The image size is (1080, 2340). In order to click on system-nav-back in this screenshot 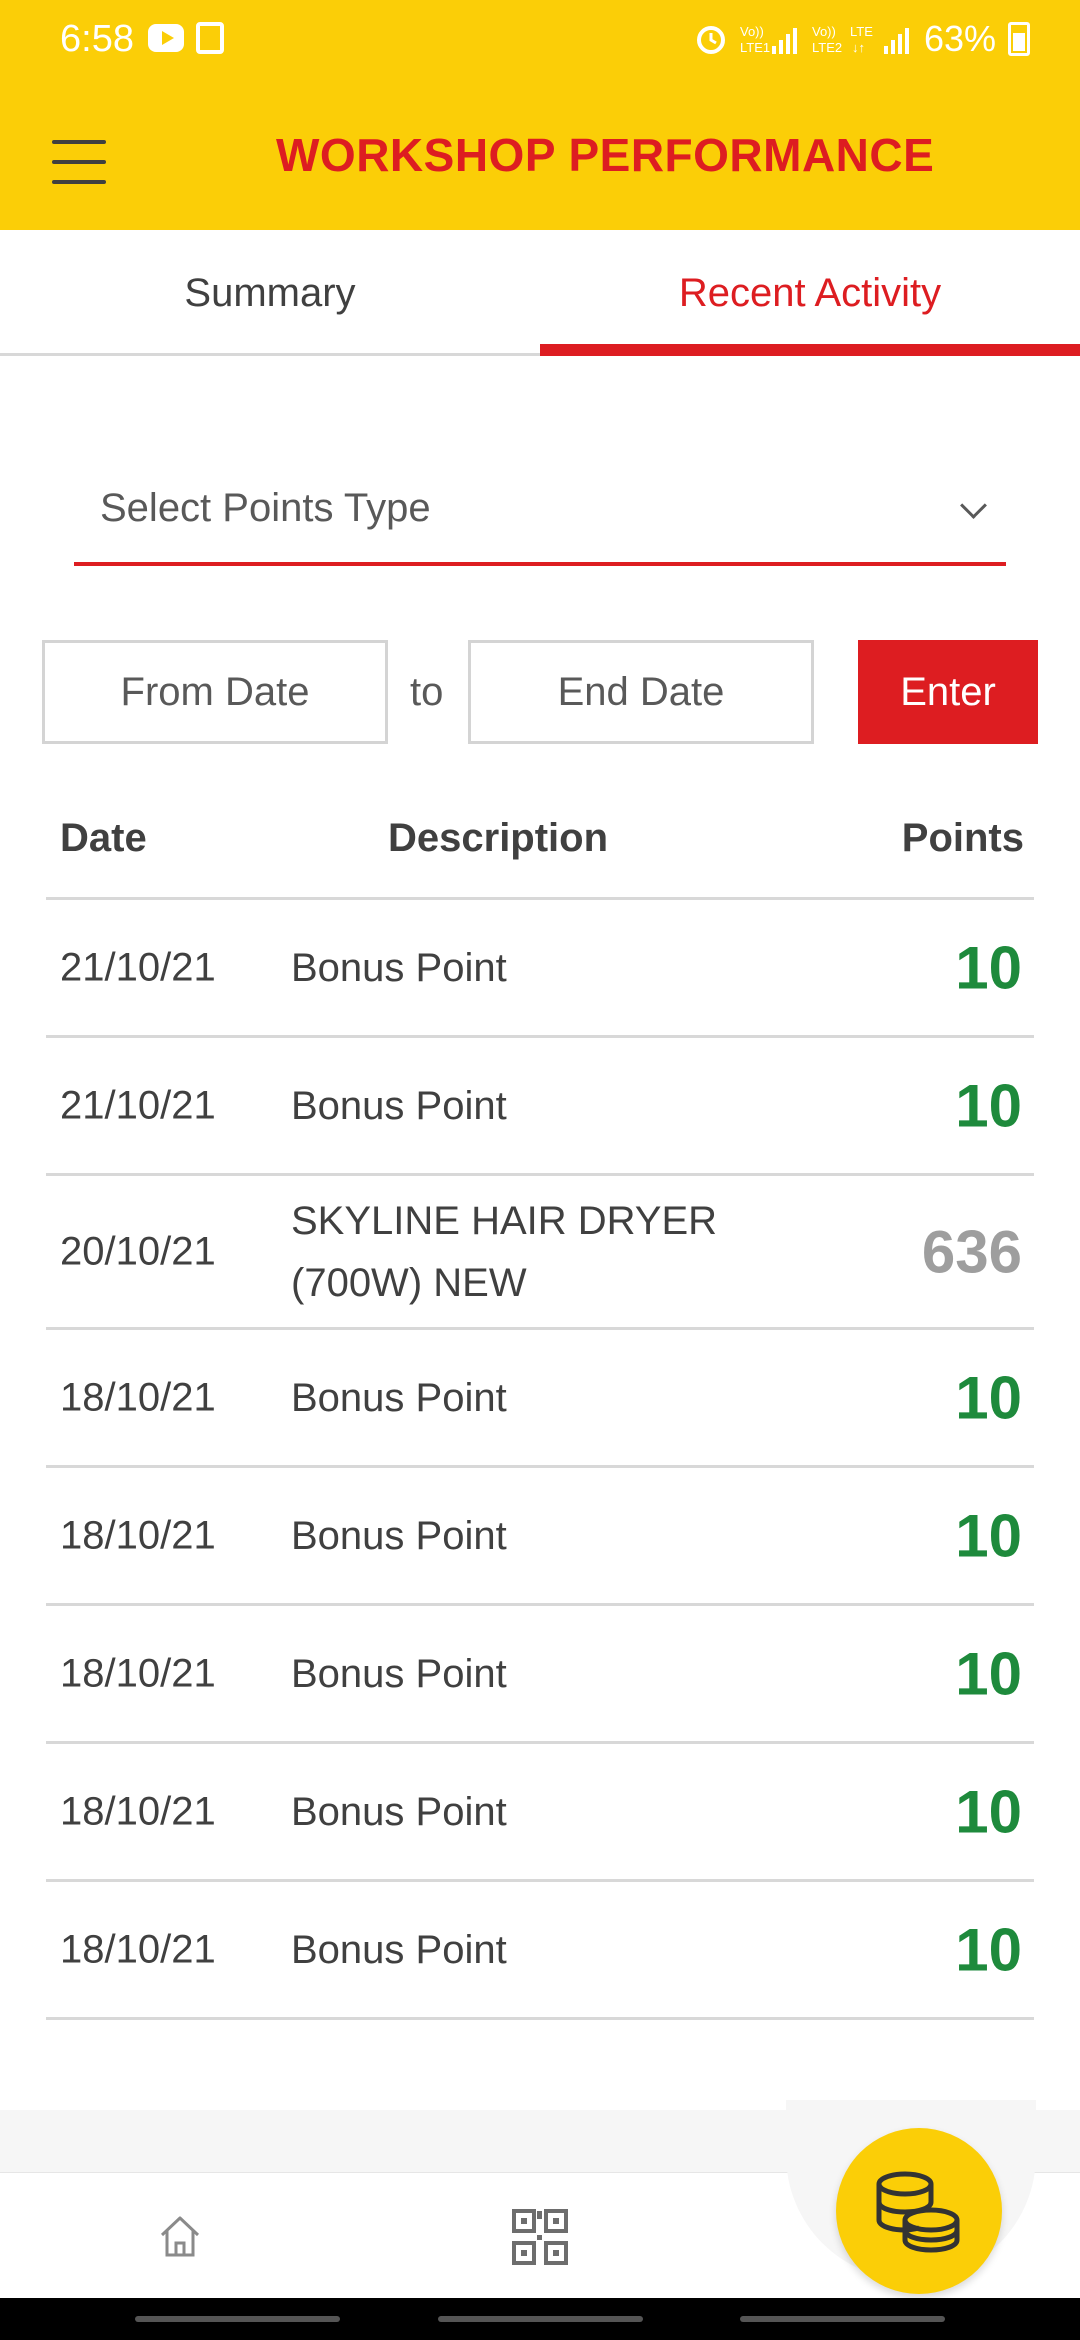, I will do `click(842, 2319)`.